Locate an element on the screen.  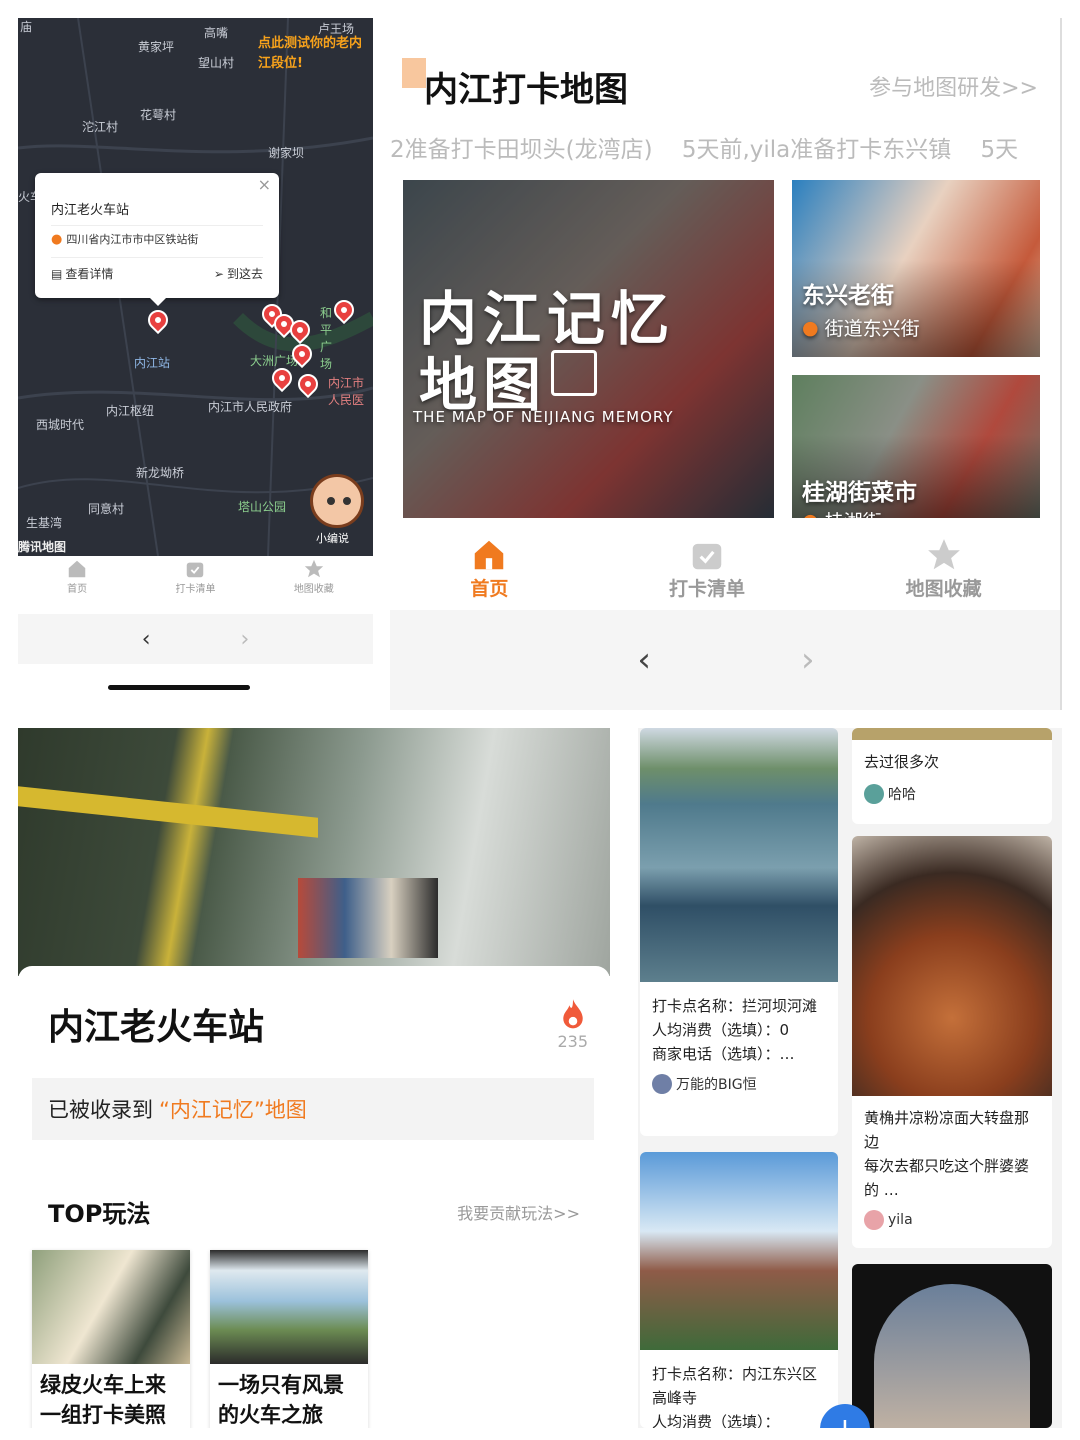
play-card: 一场只有风景 的火车之旅 is located at coordinates (289, 1339).